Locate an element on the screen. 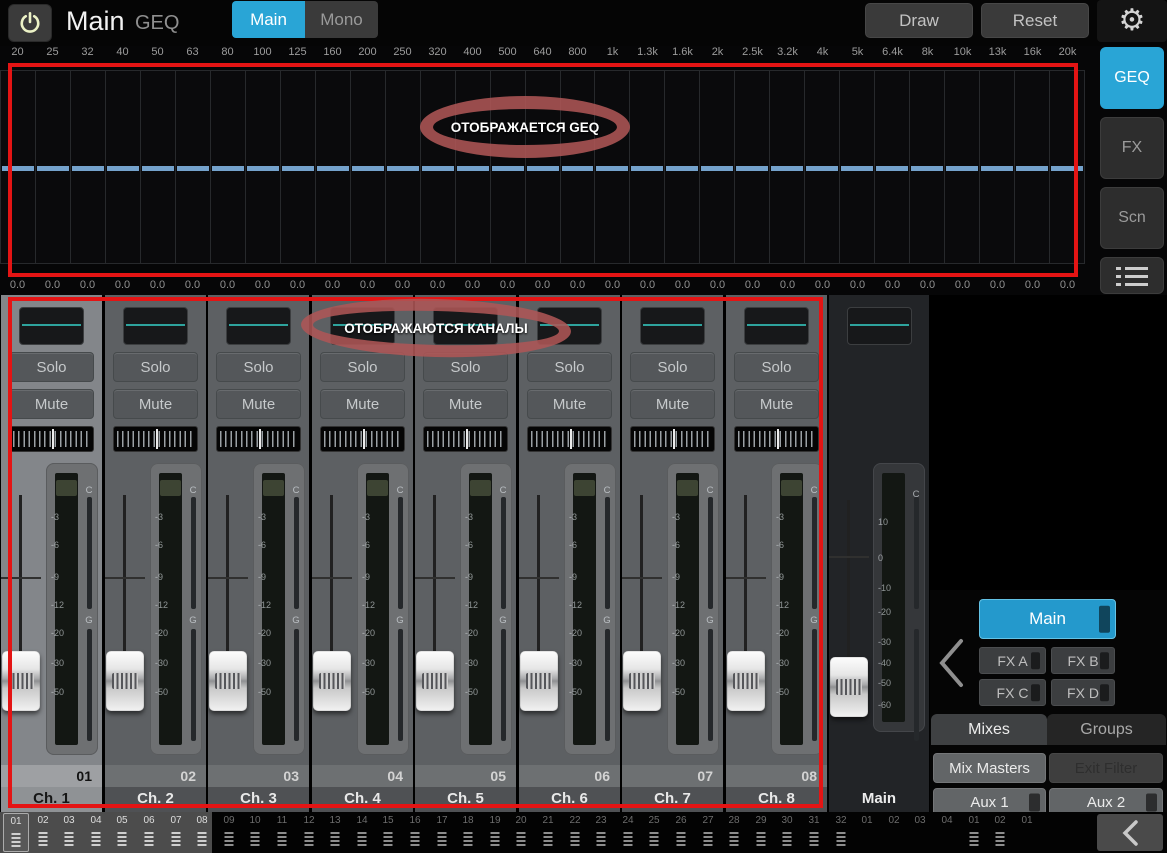 The height and width of the screenshot is (853, 1167). tab-mono: Mono is located at coordinates (341, 19).